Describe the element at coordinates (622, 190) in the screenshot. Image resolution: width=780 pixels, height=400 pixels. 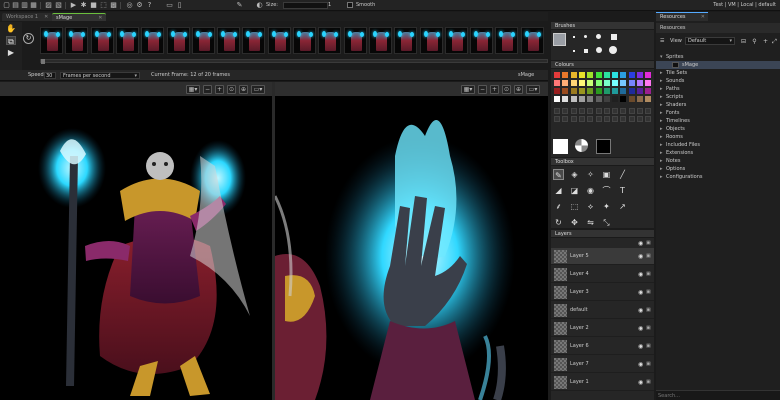
I see `text-tool-icon: T` at that location.